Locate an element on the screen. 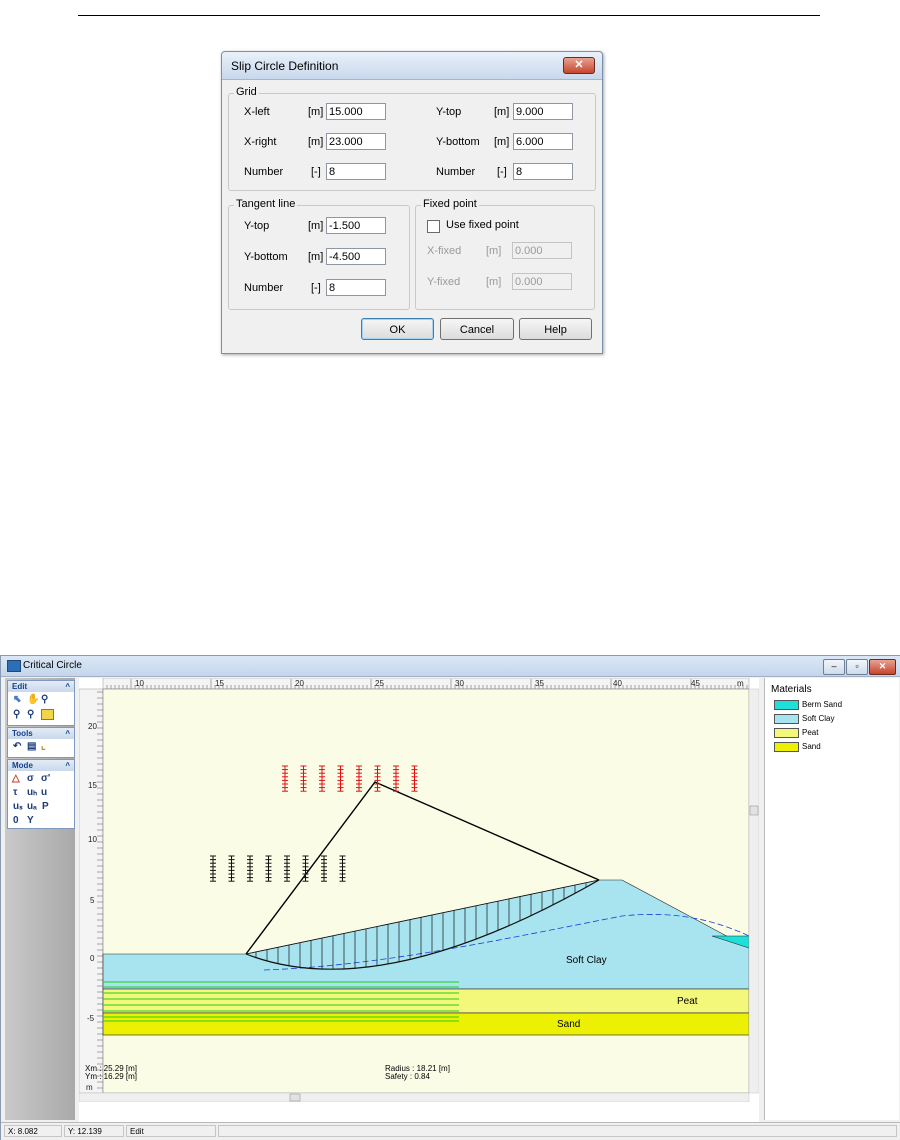 Image resolution: width=900 pixels, height=1140 pixels. mode-sigma-effective: σ' is located at coordinates (45, 778).